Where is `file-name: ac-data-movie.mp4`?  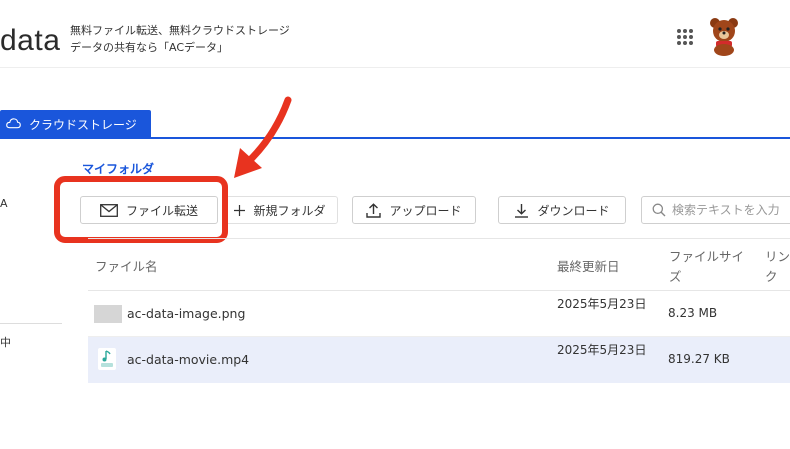 file-name: ac-data-movie.mp4 is located at coordinates (188, 359).